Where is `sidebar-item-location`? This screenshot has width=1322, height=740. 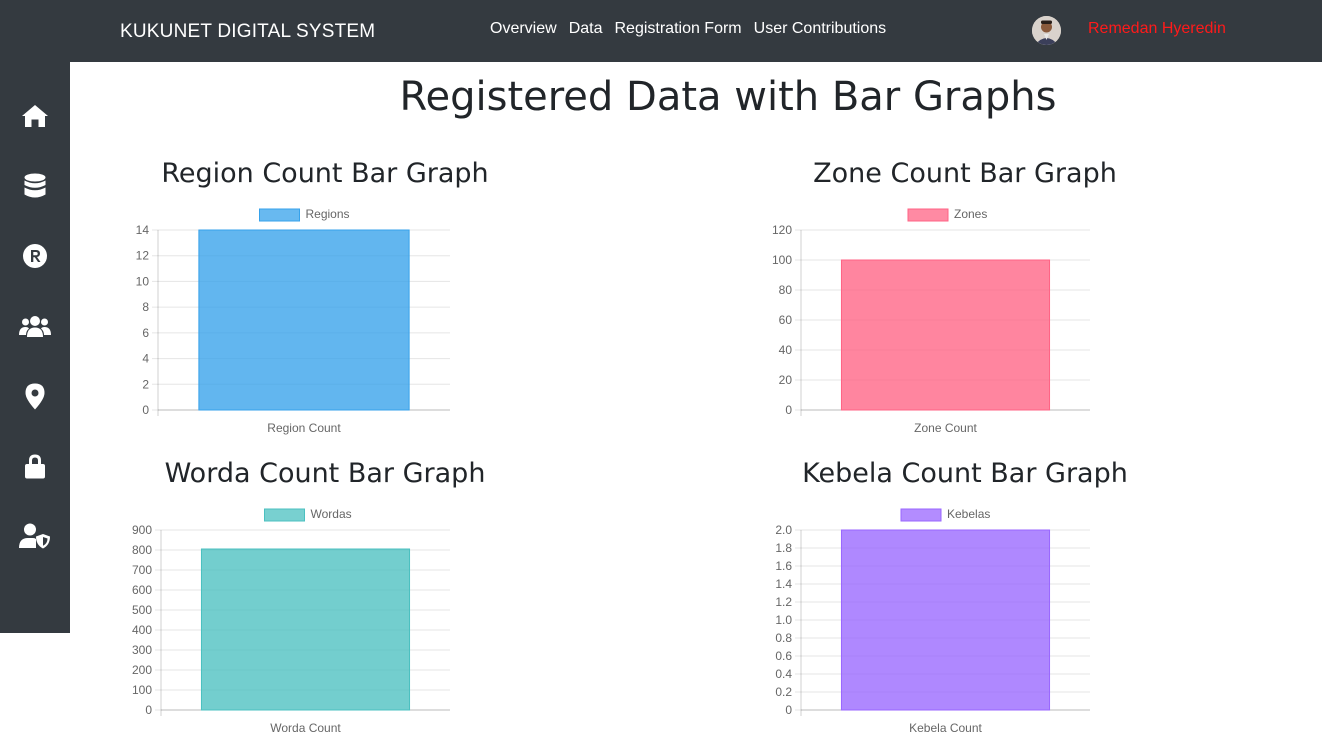 sidebar-item-location is located at coordinates (35, 396).